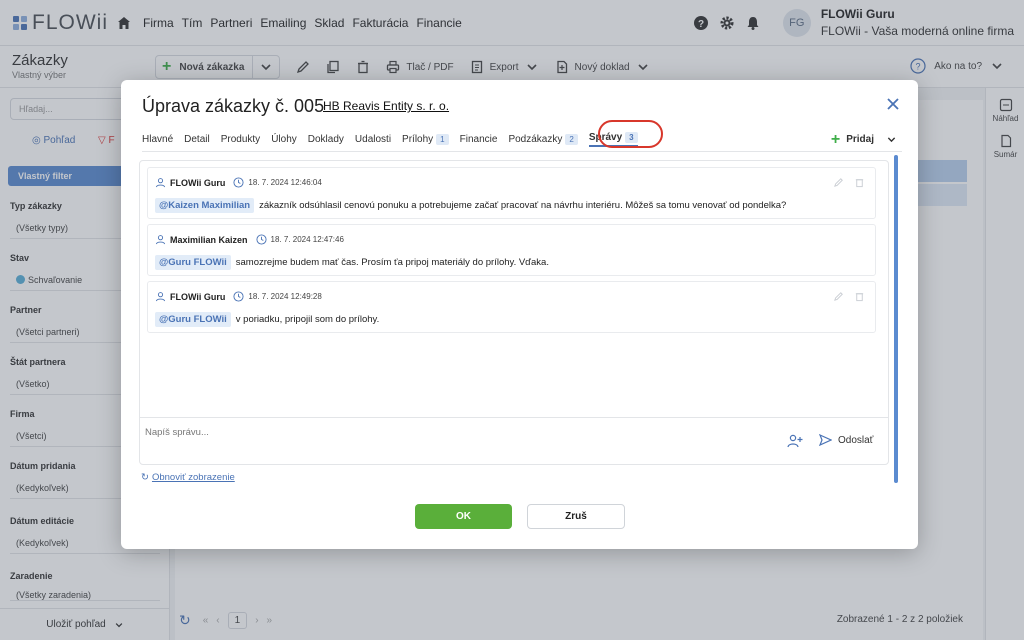  I want to click on tab-label: Doklady, so click(325, 139).